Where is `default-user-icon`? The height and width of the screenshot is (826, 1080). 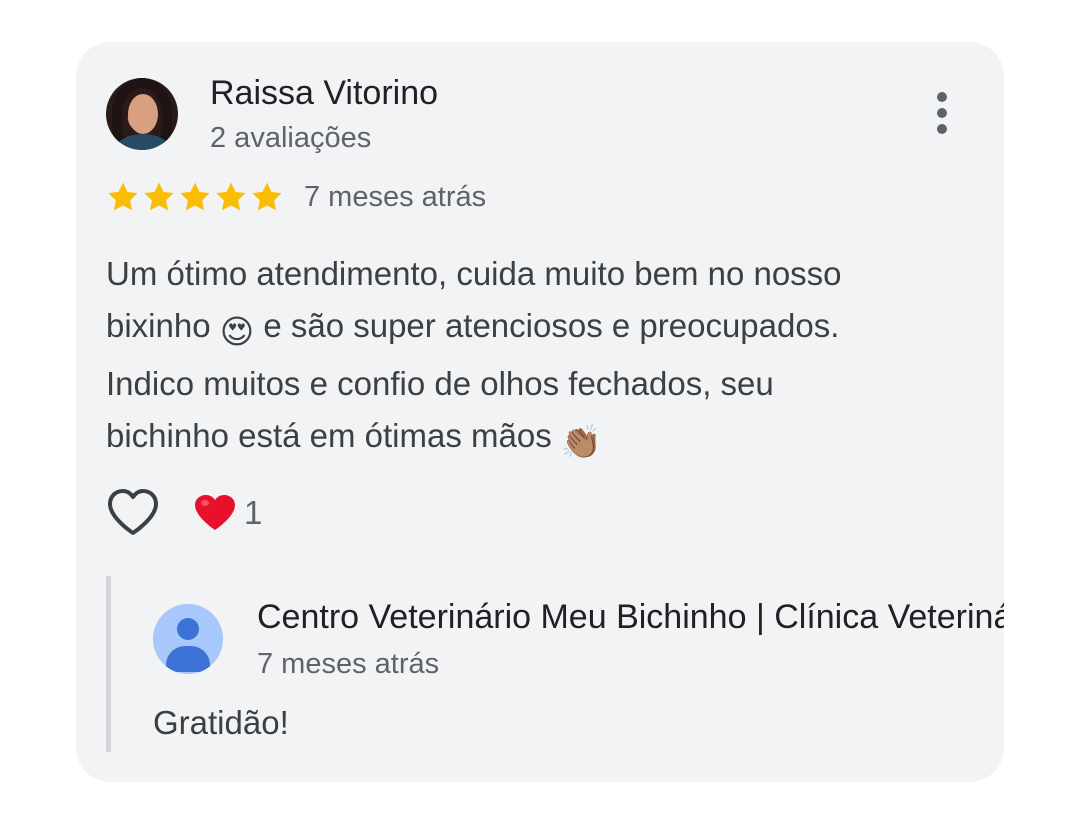
default-user-icon is located at coordinates (188, 639).